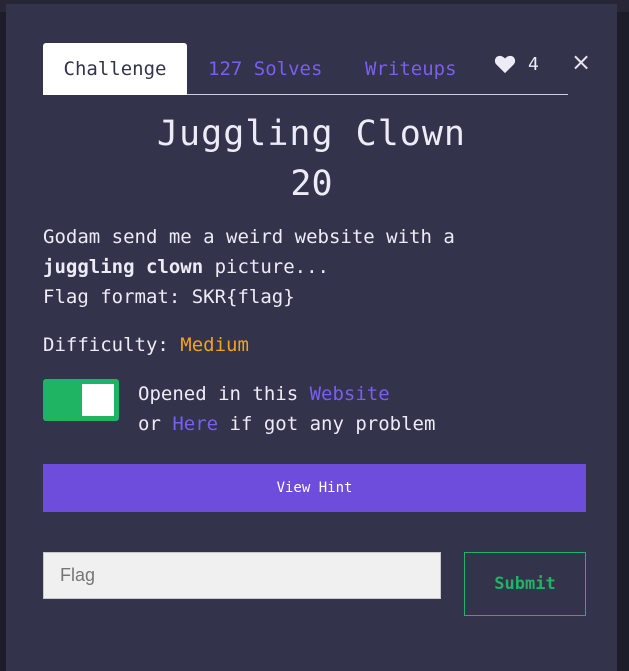 Image resolution: width=629 pixels, height=671 pixels. Describe the element at coordinates (311, 184) in the screenshot. I see `challenge-points: 20` at that location.